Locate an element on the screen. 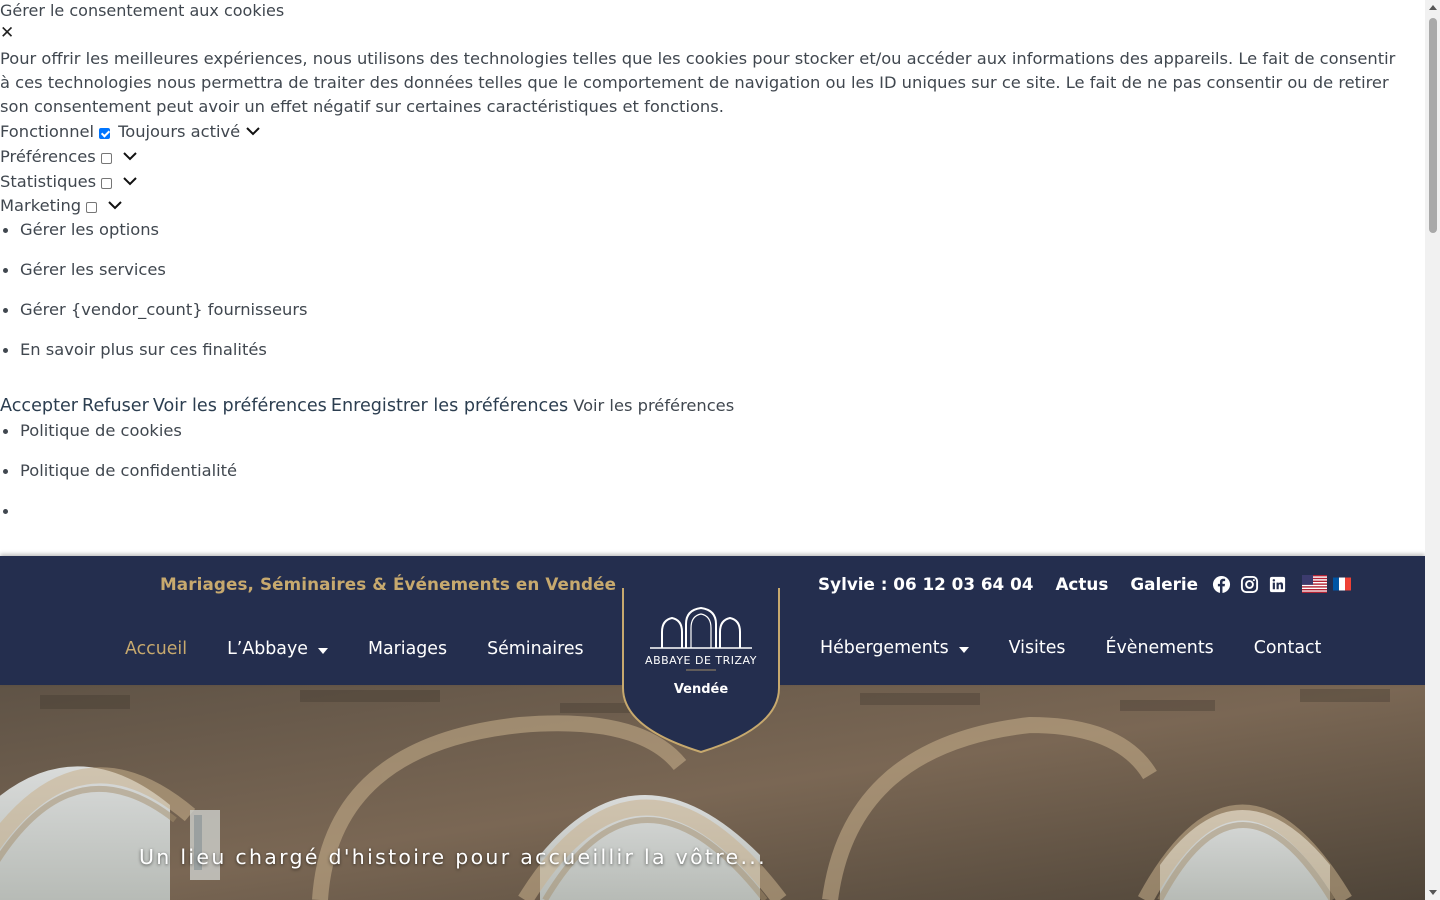 This screenshot has height=900, width=1440. statistics-checkbox is located at coordinates (107, 183).